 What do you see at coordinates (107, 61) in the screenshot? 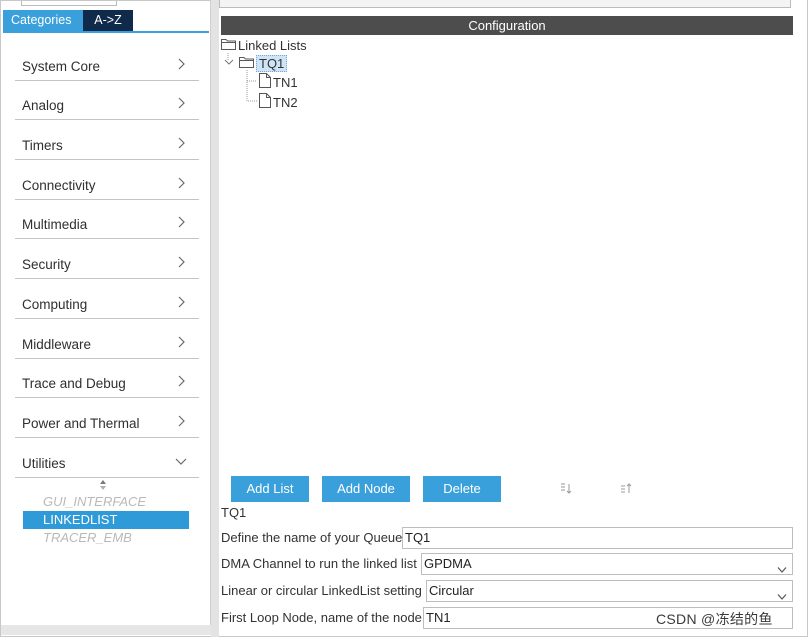
I see `category-system-core: System Core` at bounding box center [107, 61].